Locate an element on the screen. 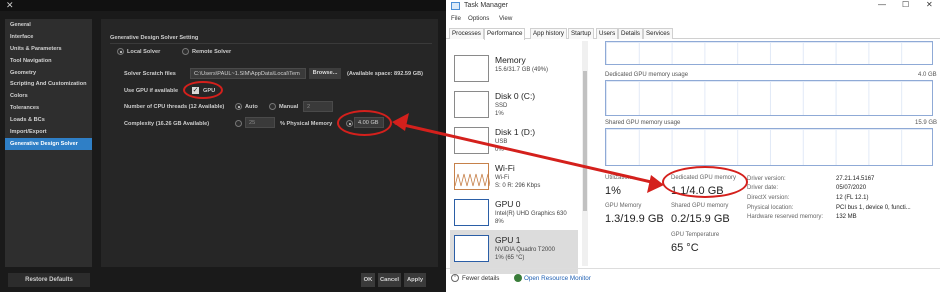 The width and height of the screenshot is (940, 292). dedicated-memory-highlight-ellipse is located at coordinates (705, 182).